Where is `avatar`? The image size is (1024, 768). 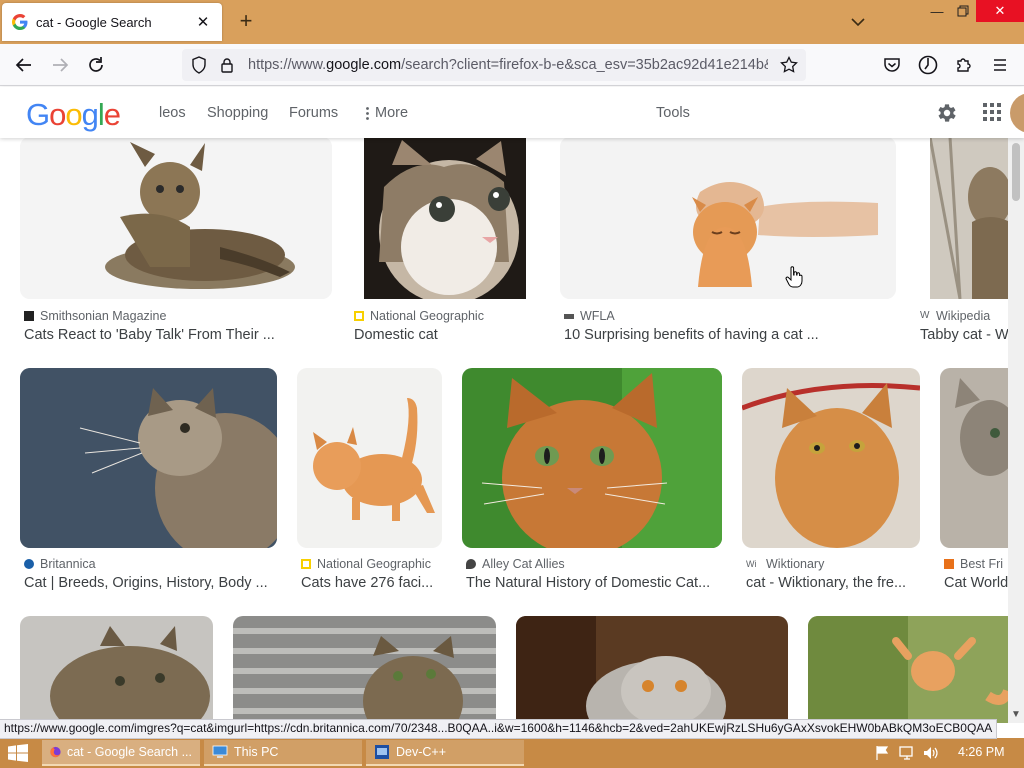 avatar is located at coordinates (1017, 113).